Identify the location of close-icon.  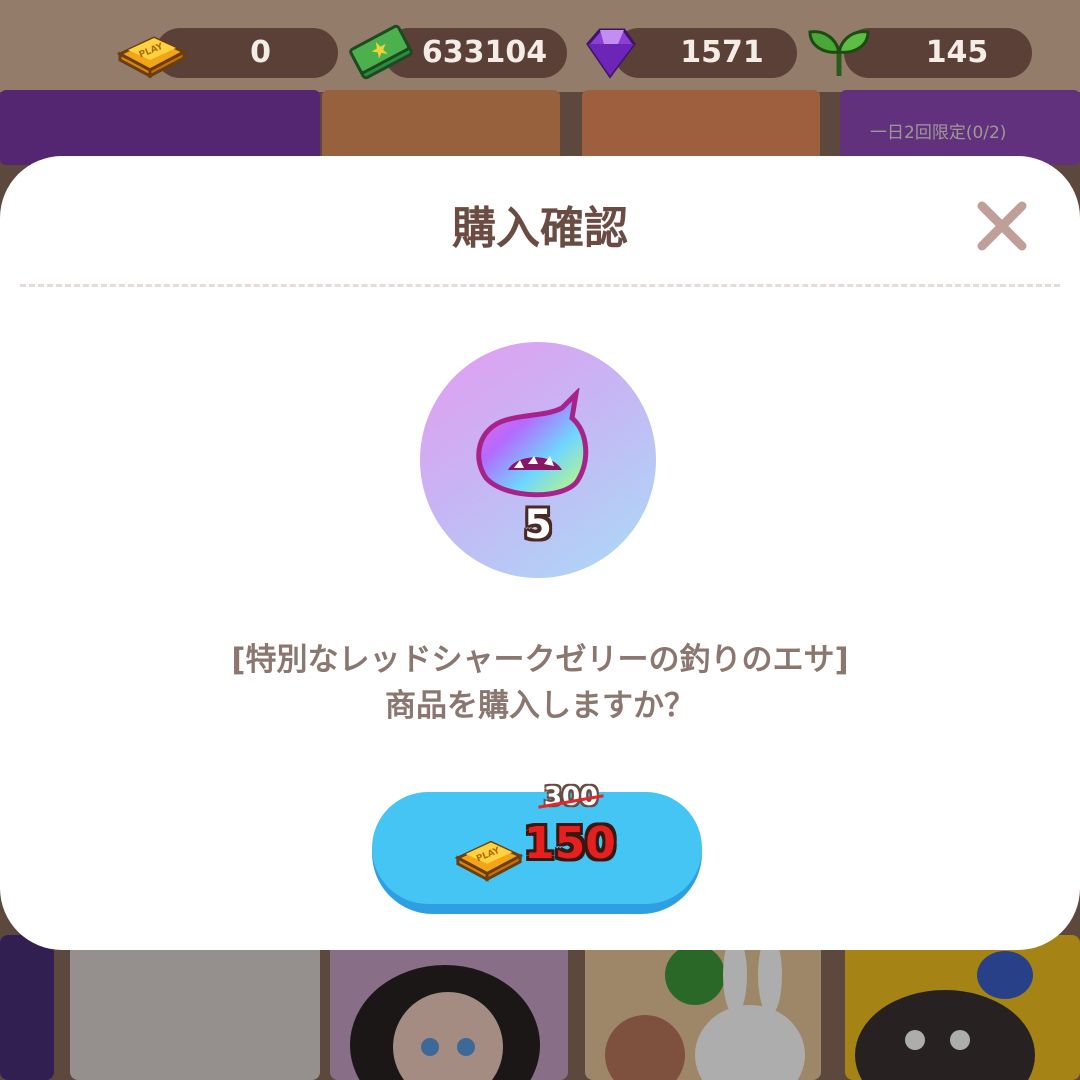
(1002, 226).